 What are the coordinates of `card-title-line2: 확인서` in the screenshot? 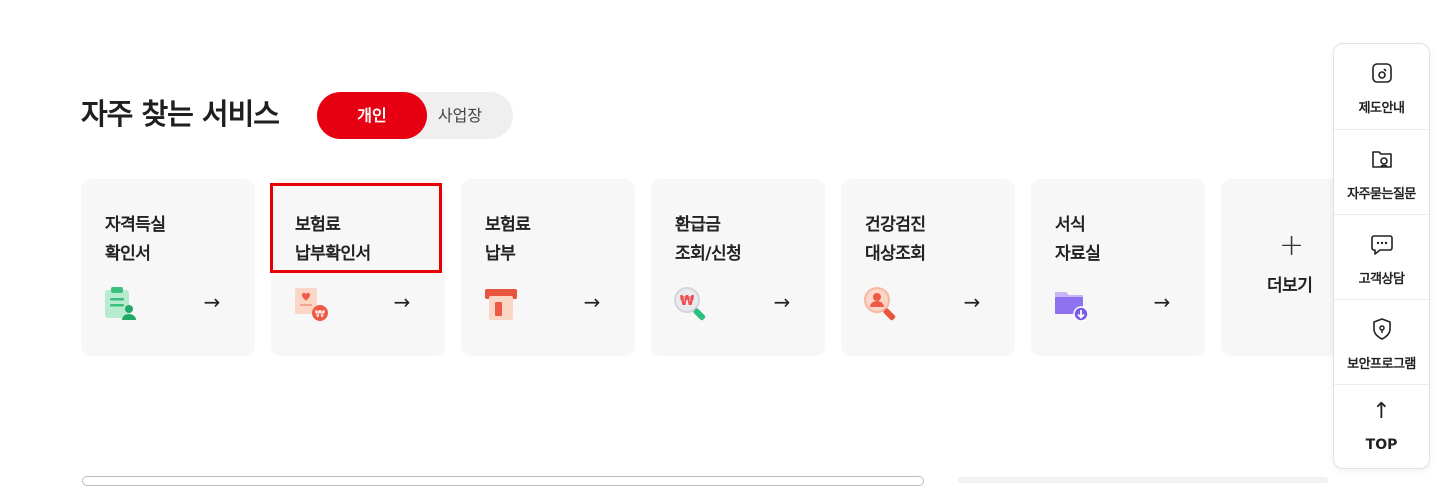 It's located at (128, 254).